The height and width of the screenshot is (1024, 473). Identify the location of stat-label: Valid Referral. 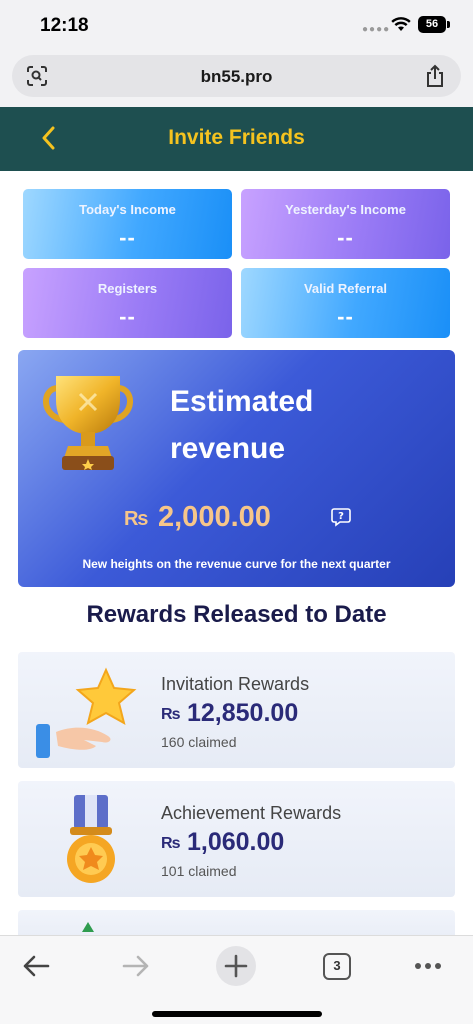
(345, 288).